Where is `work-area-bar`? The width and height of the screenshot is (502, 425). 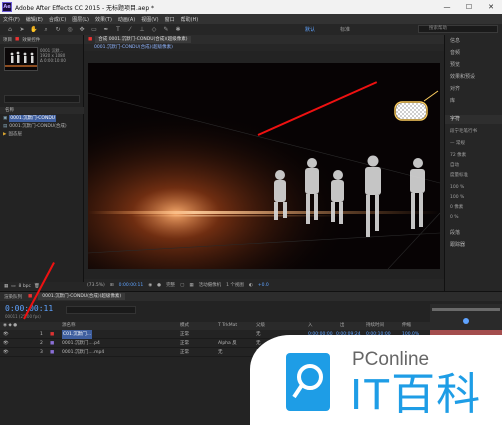 work-area-bar is located at coordinates (466, 309).